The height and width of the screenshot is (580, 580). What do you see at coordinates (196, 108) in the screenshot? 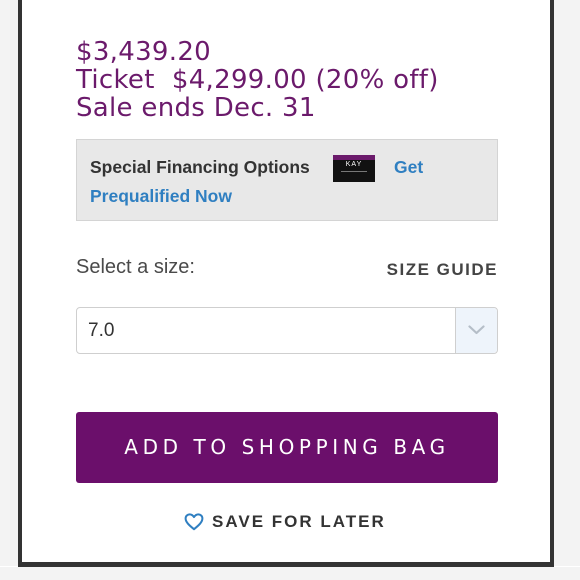
I see `sale-ends-text: Sale ends Dec. 31` at bounding box center [196, 108].